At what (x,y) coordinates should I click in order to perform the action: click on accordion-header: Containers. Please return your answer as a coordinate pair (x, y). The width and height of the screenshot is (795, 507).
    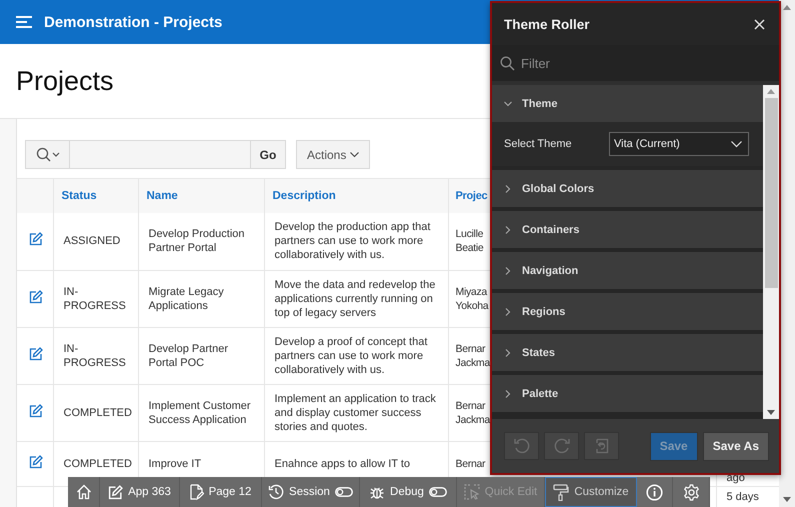
    Looking at the image, I should click on (627, 229).